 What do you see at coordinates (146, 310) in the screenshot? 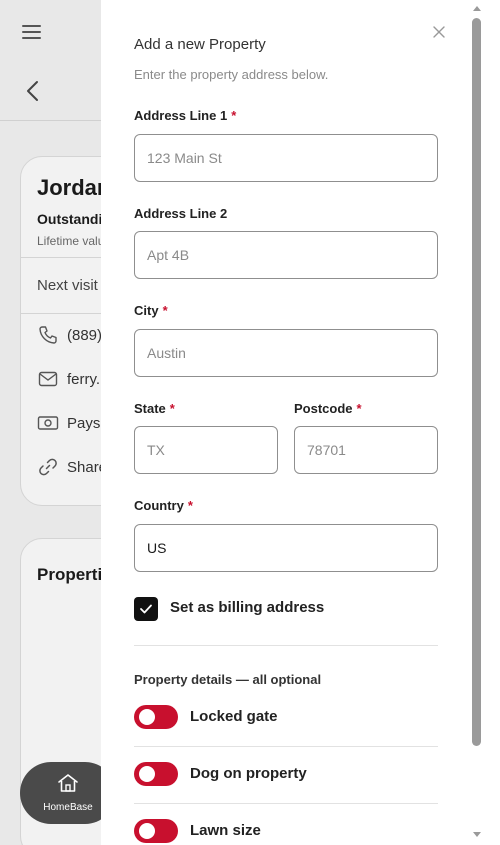
I see `city-label-text: City` at bounding box center [146, 310].